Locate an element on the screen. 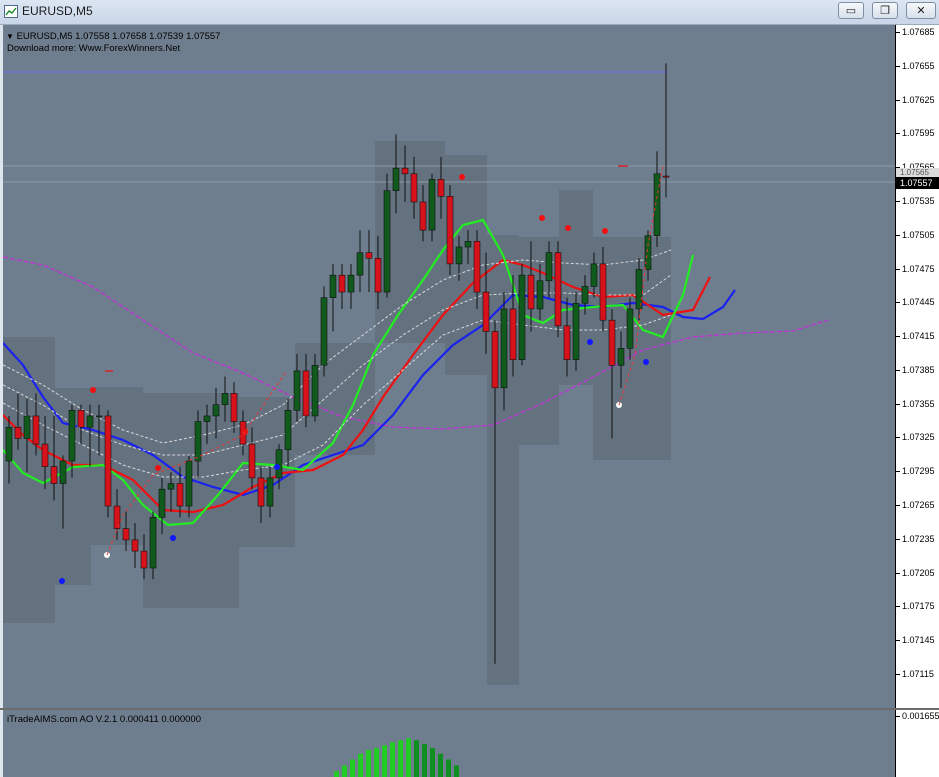 The image size is (939, 777). price-axis-tick: 1.07655 is located at coordinates (917, 67).